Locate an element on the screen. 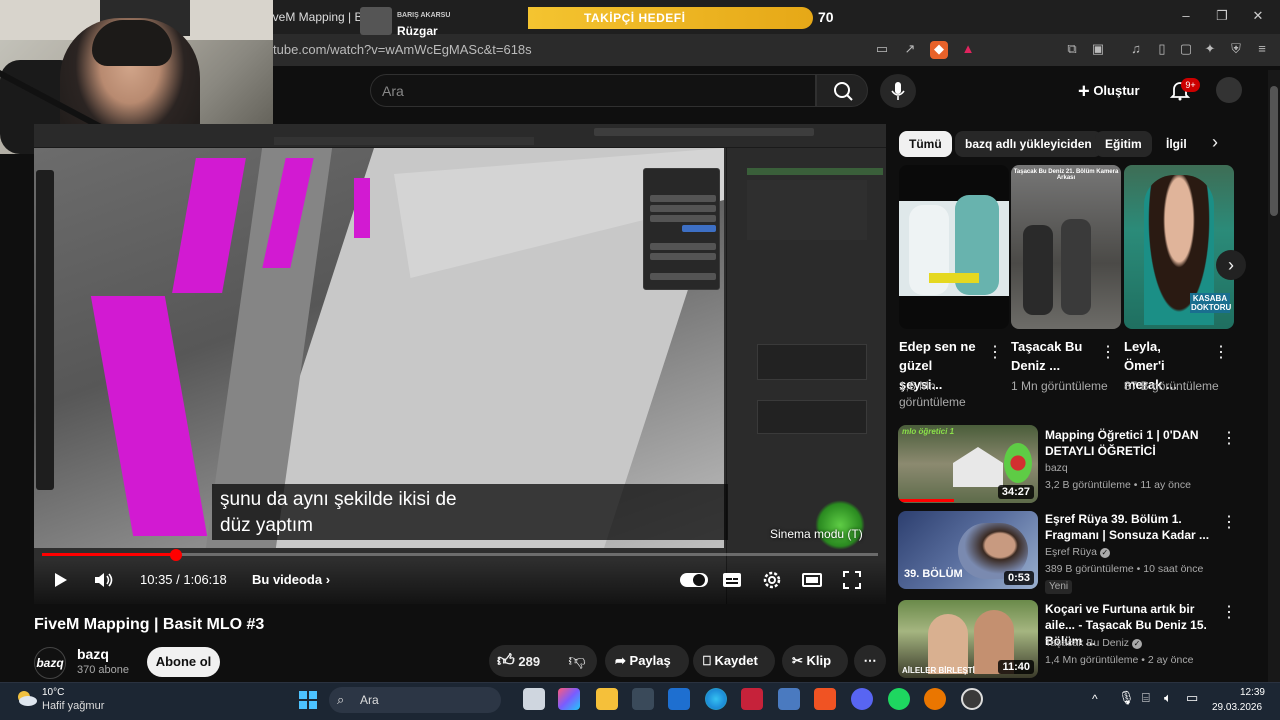  screen-cast-icon: ▭ is located at coordinates (882, 50).